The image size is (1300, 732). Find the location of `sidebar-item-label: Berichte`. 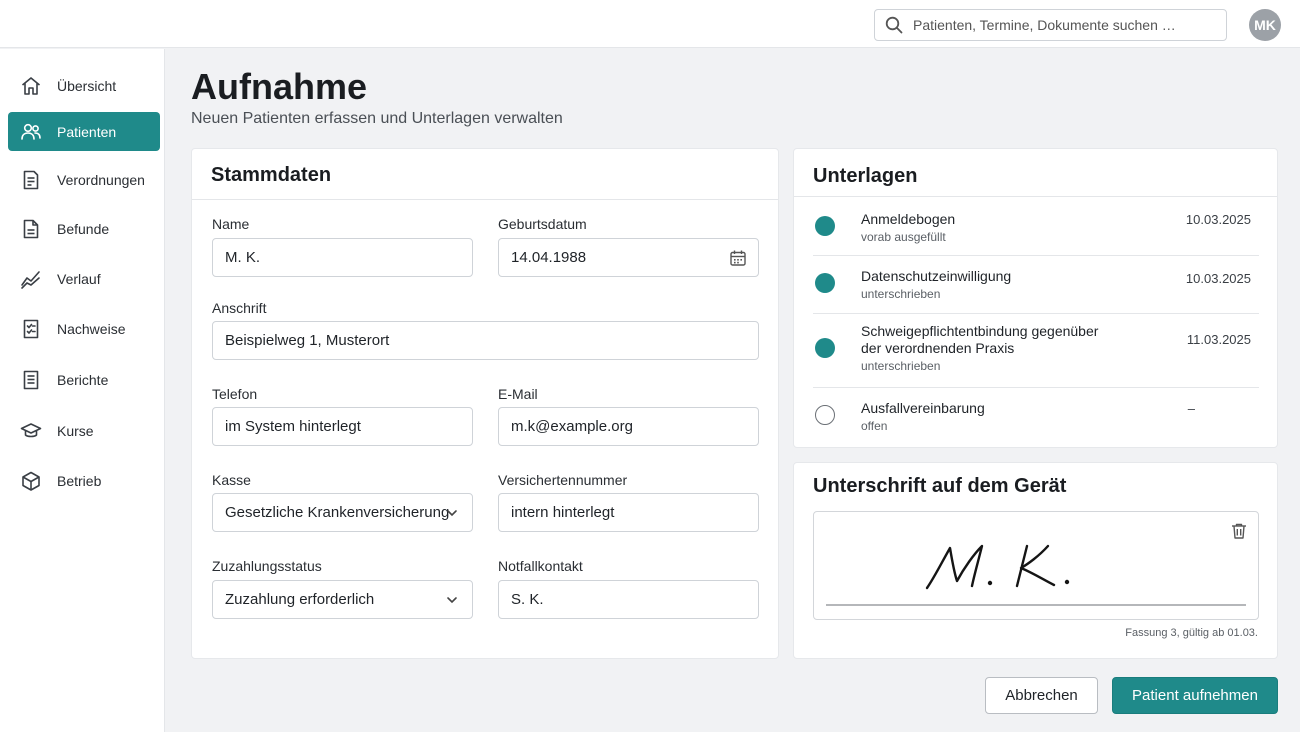

sidebar-item-label: Berichte is located at coordinates (83, 379).